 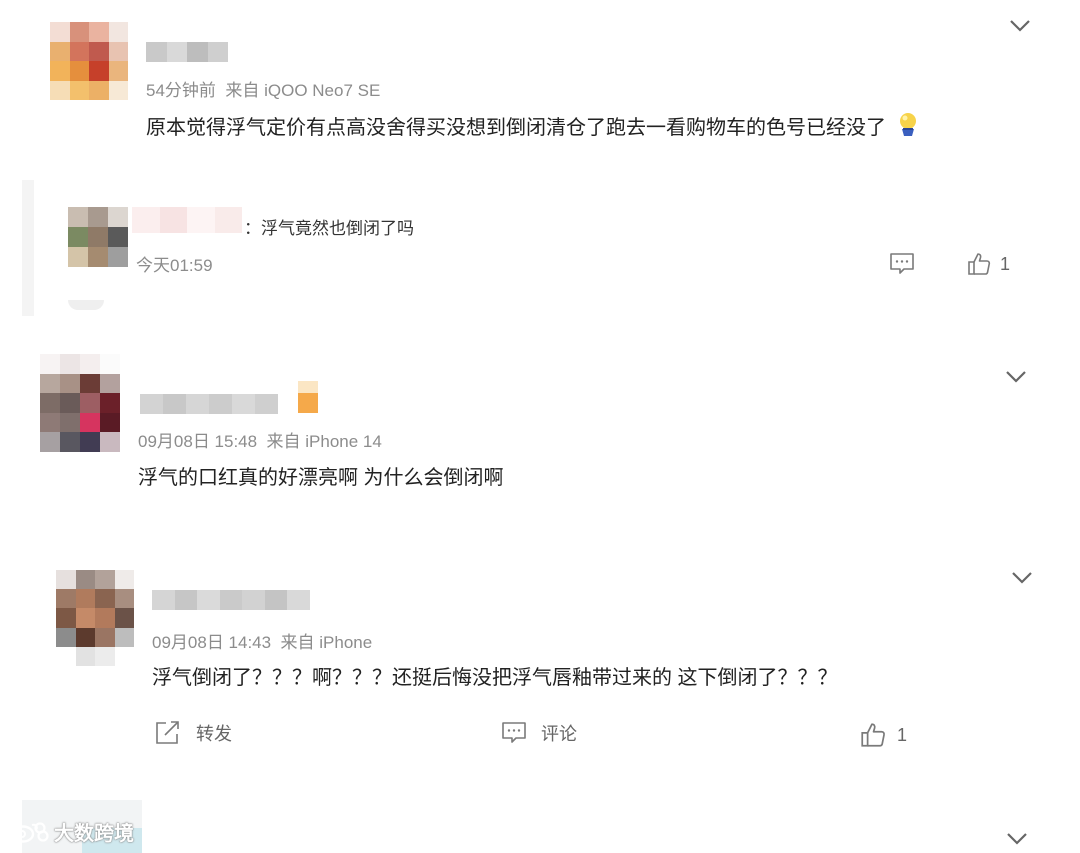 What do you see at coordinates (181, 90) in the screenshot?
I see `comment-time: 54分钟前` at bounding box center [181, 90].